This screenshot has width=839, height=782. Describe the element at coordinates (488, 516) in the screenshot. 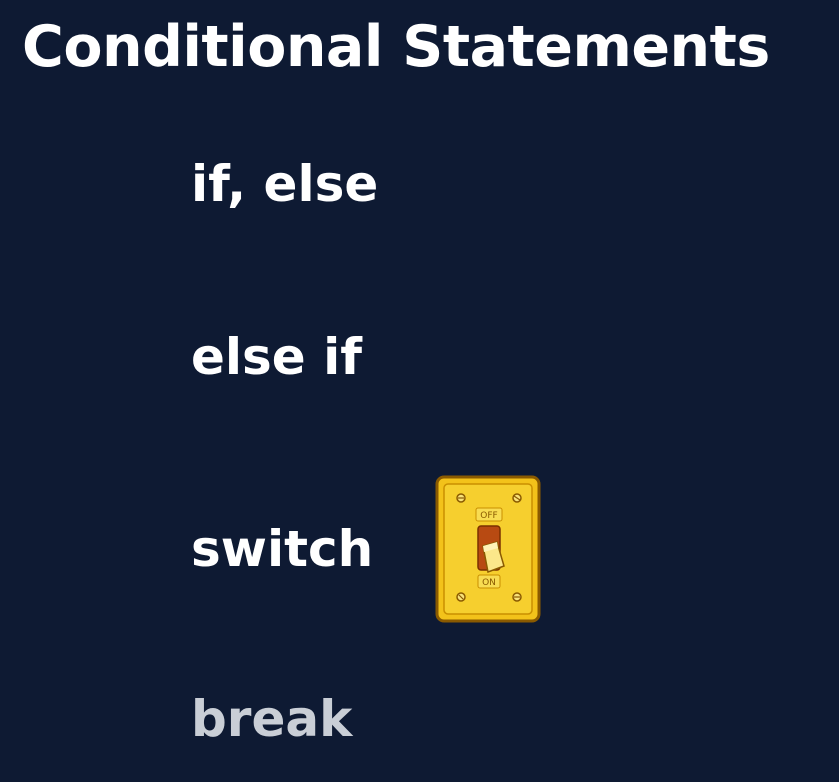

I see `switch-off-label: OFF` at that location.